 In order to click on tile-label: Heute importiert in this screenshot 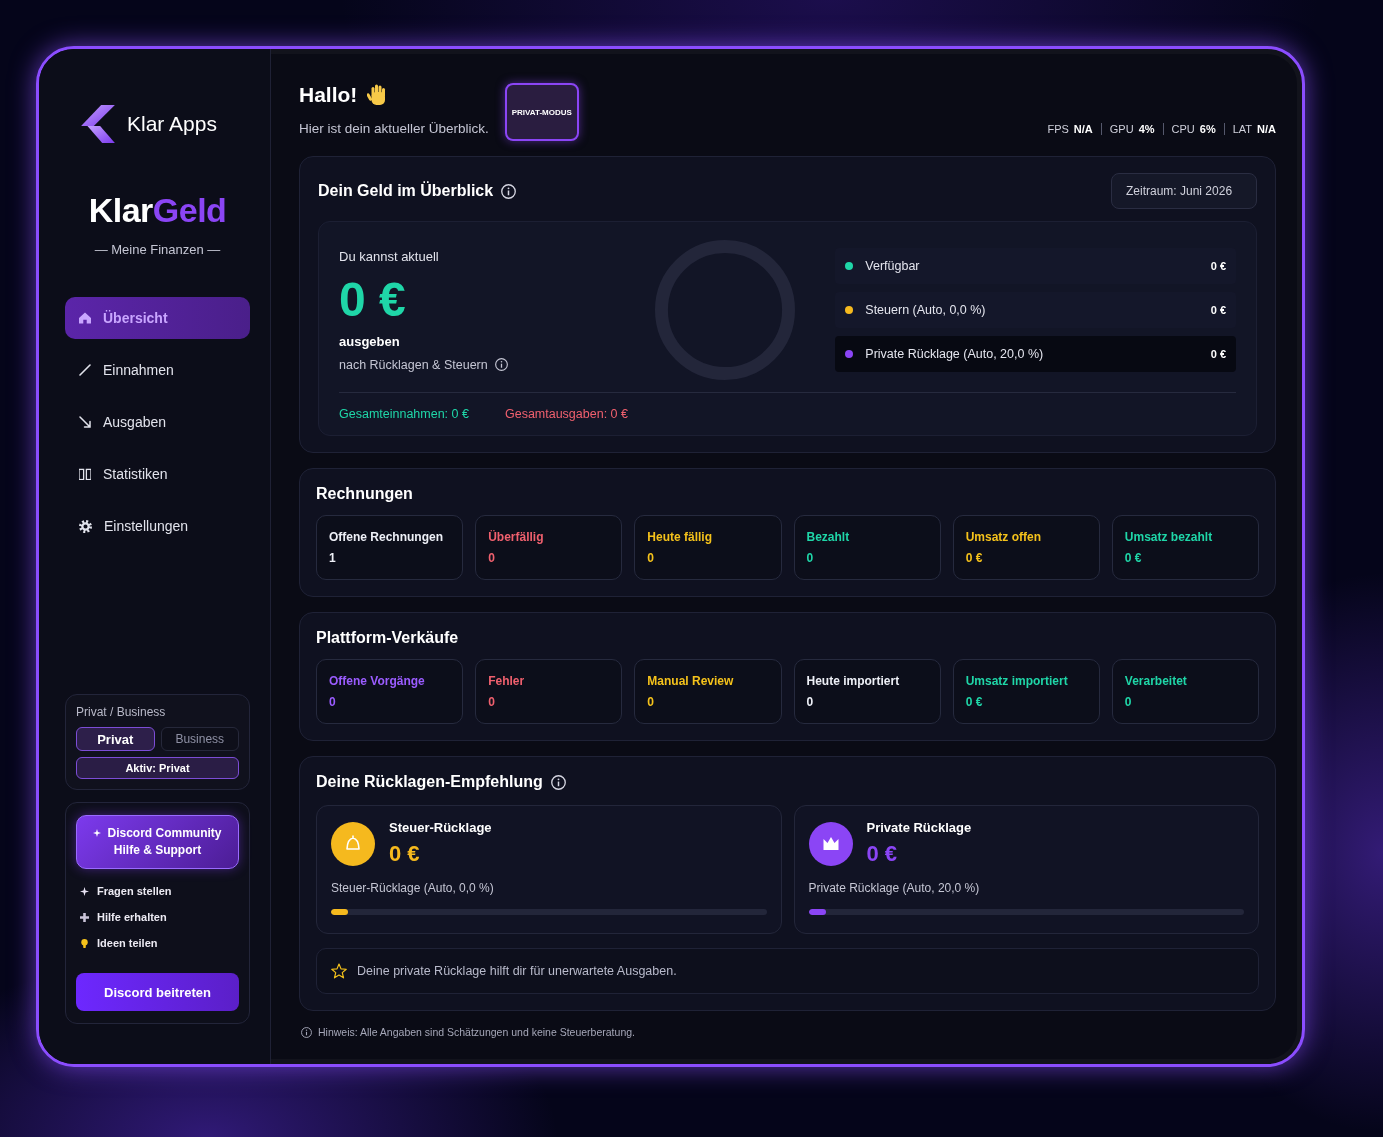, I will do `click(853, 681)`.